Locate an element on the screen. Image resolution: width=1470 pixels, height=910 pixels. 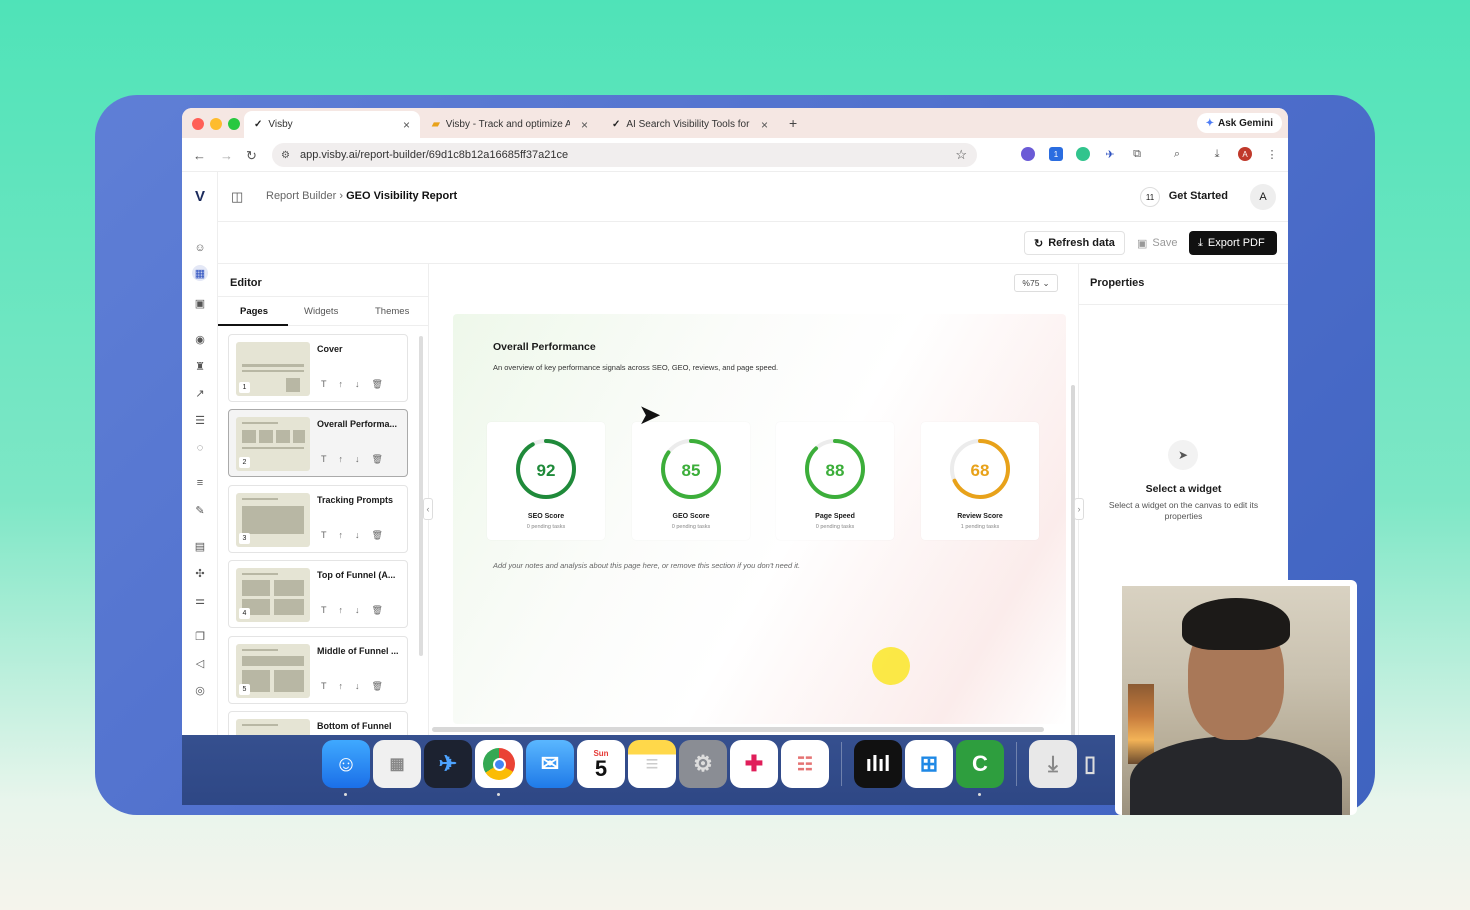
page-card: Bottom of Funnel is located at coordinates (318, 723).